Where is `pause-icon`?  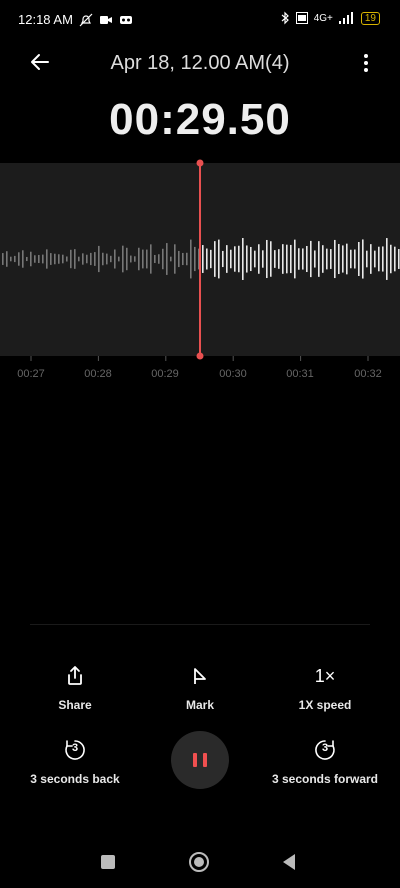 pause-icon is located at coordinates (195, 760).